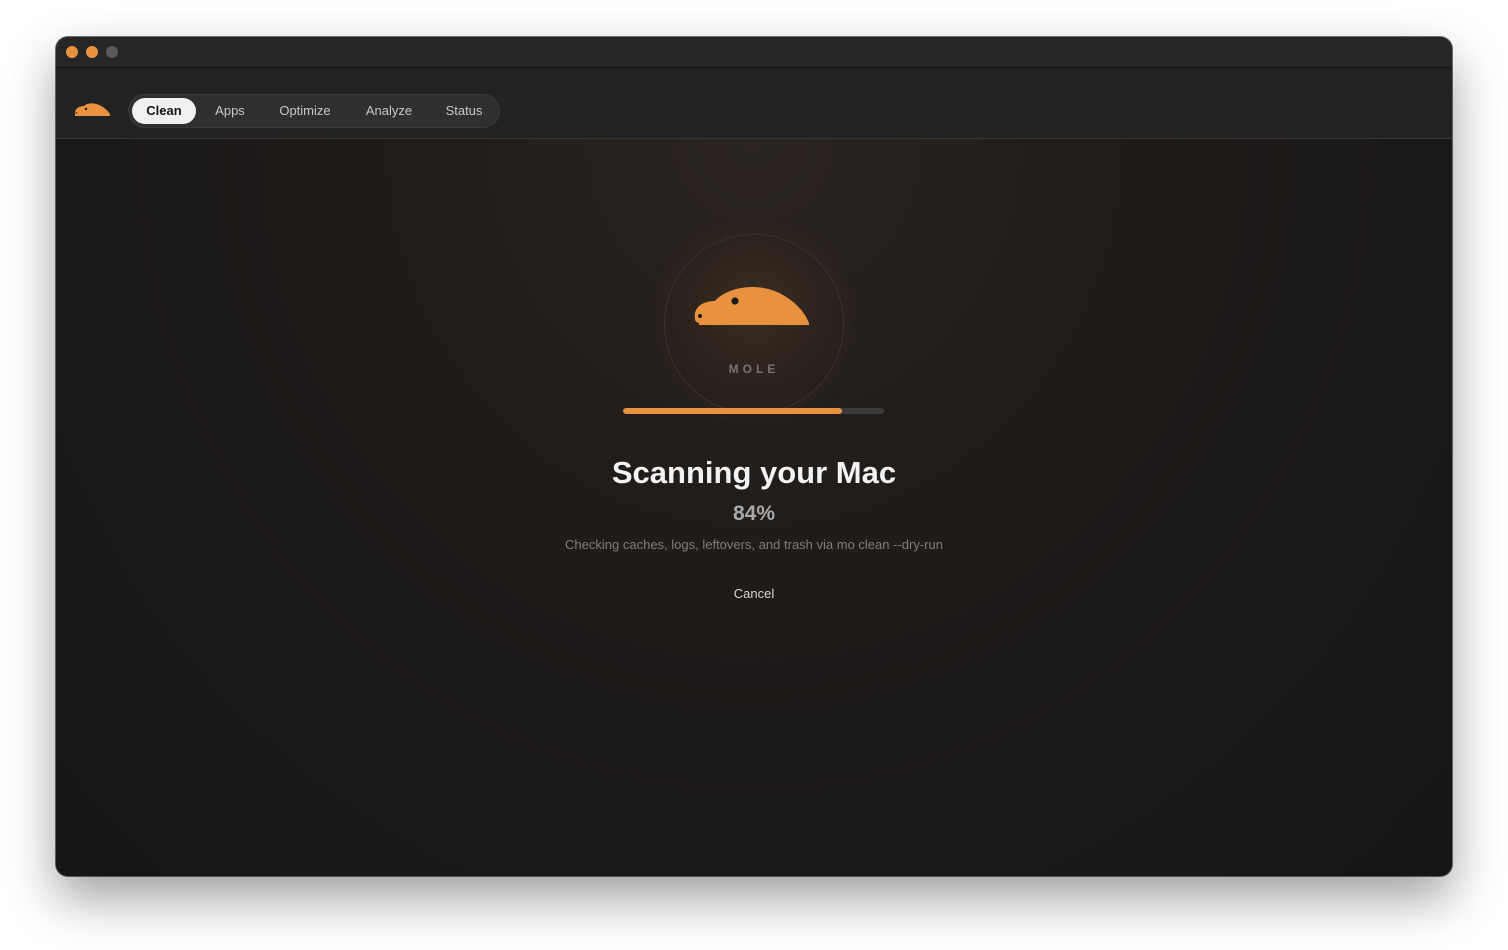  What do you see at coordinates (751, 306) in the screenshot?
I see `mole-icon` at bounding box center [751, 306].